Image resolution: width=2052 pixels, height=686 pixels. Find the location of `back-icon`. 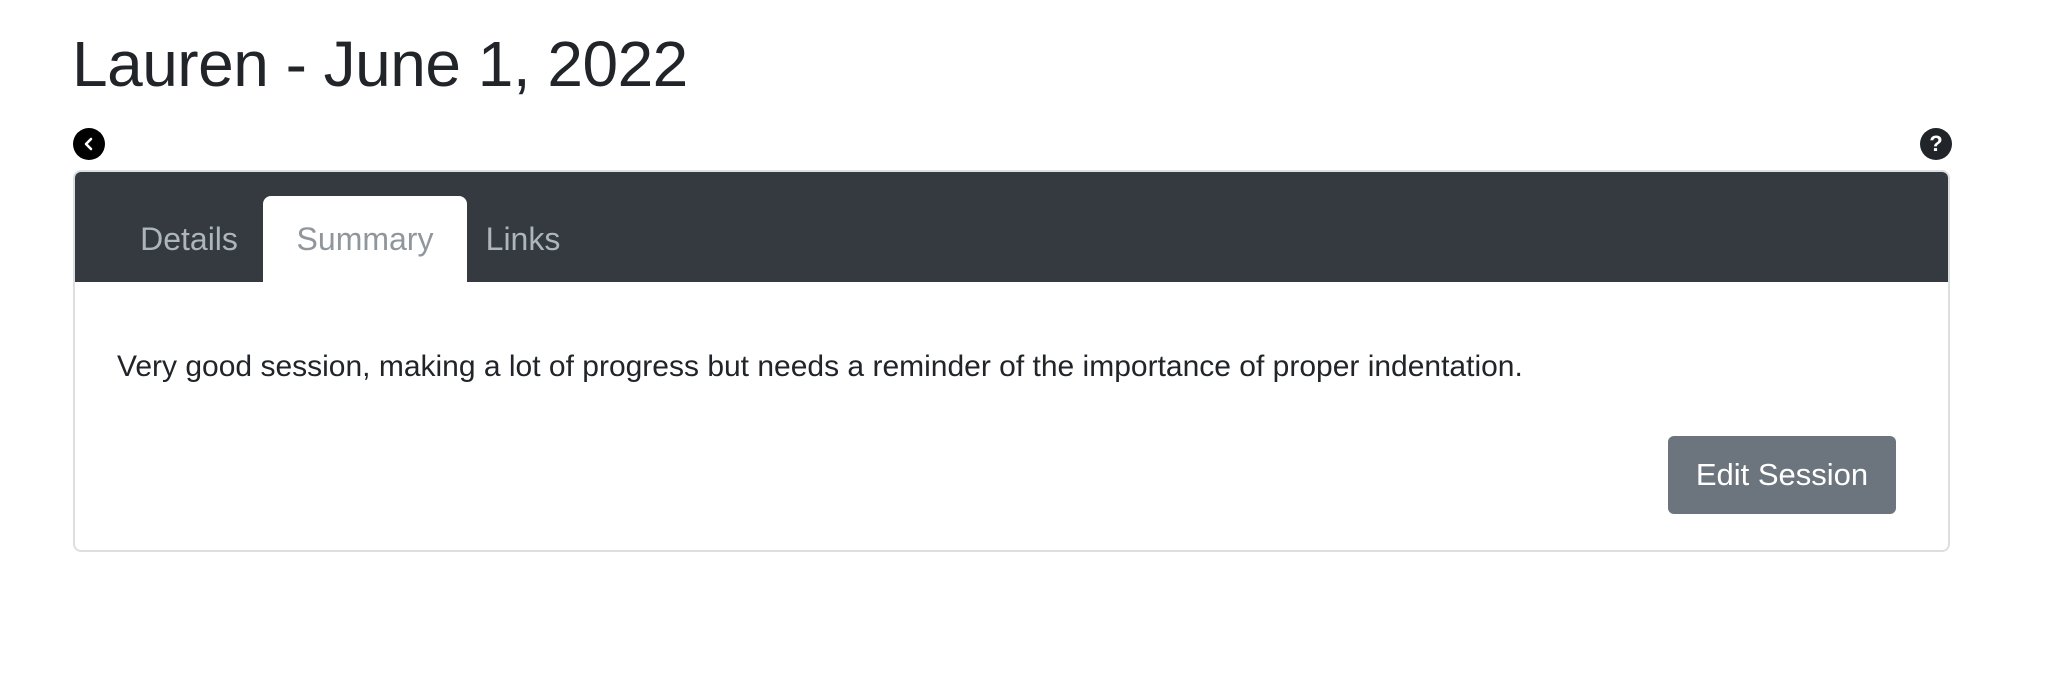

back-icon is located at coordinates (89, 144).